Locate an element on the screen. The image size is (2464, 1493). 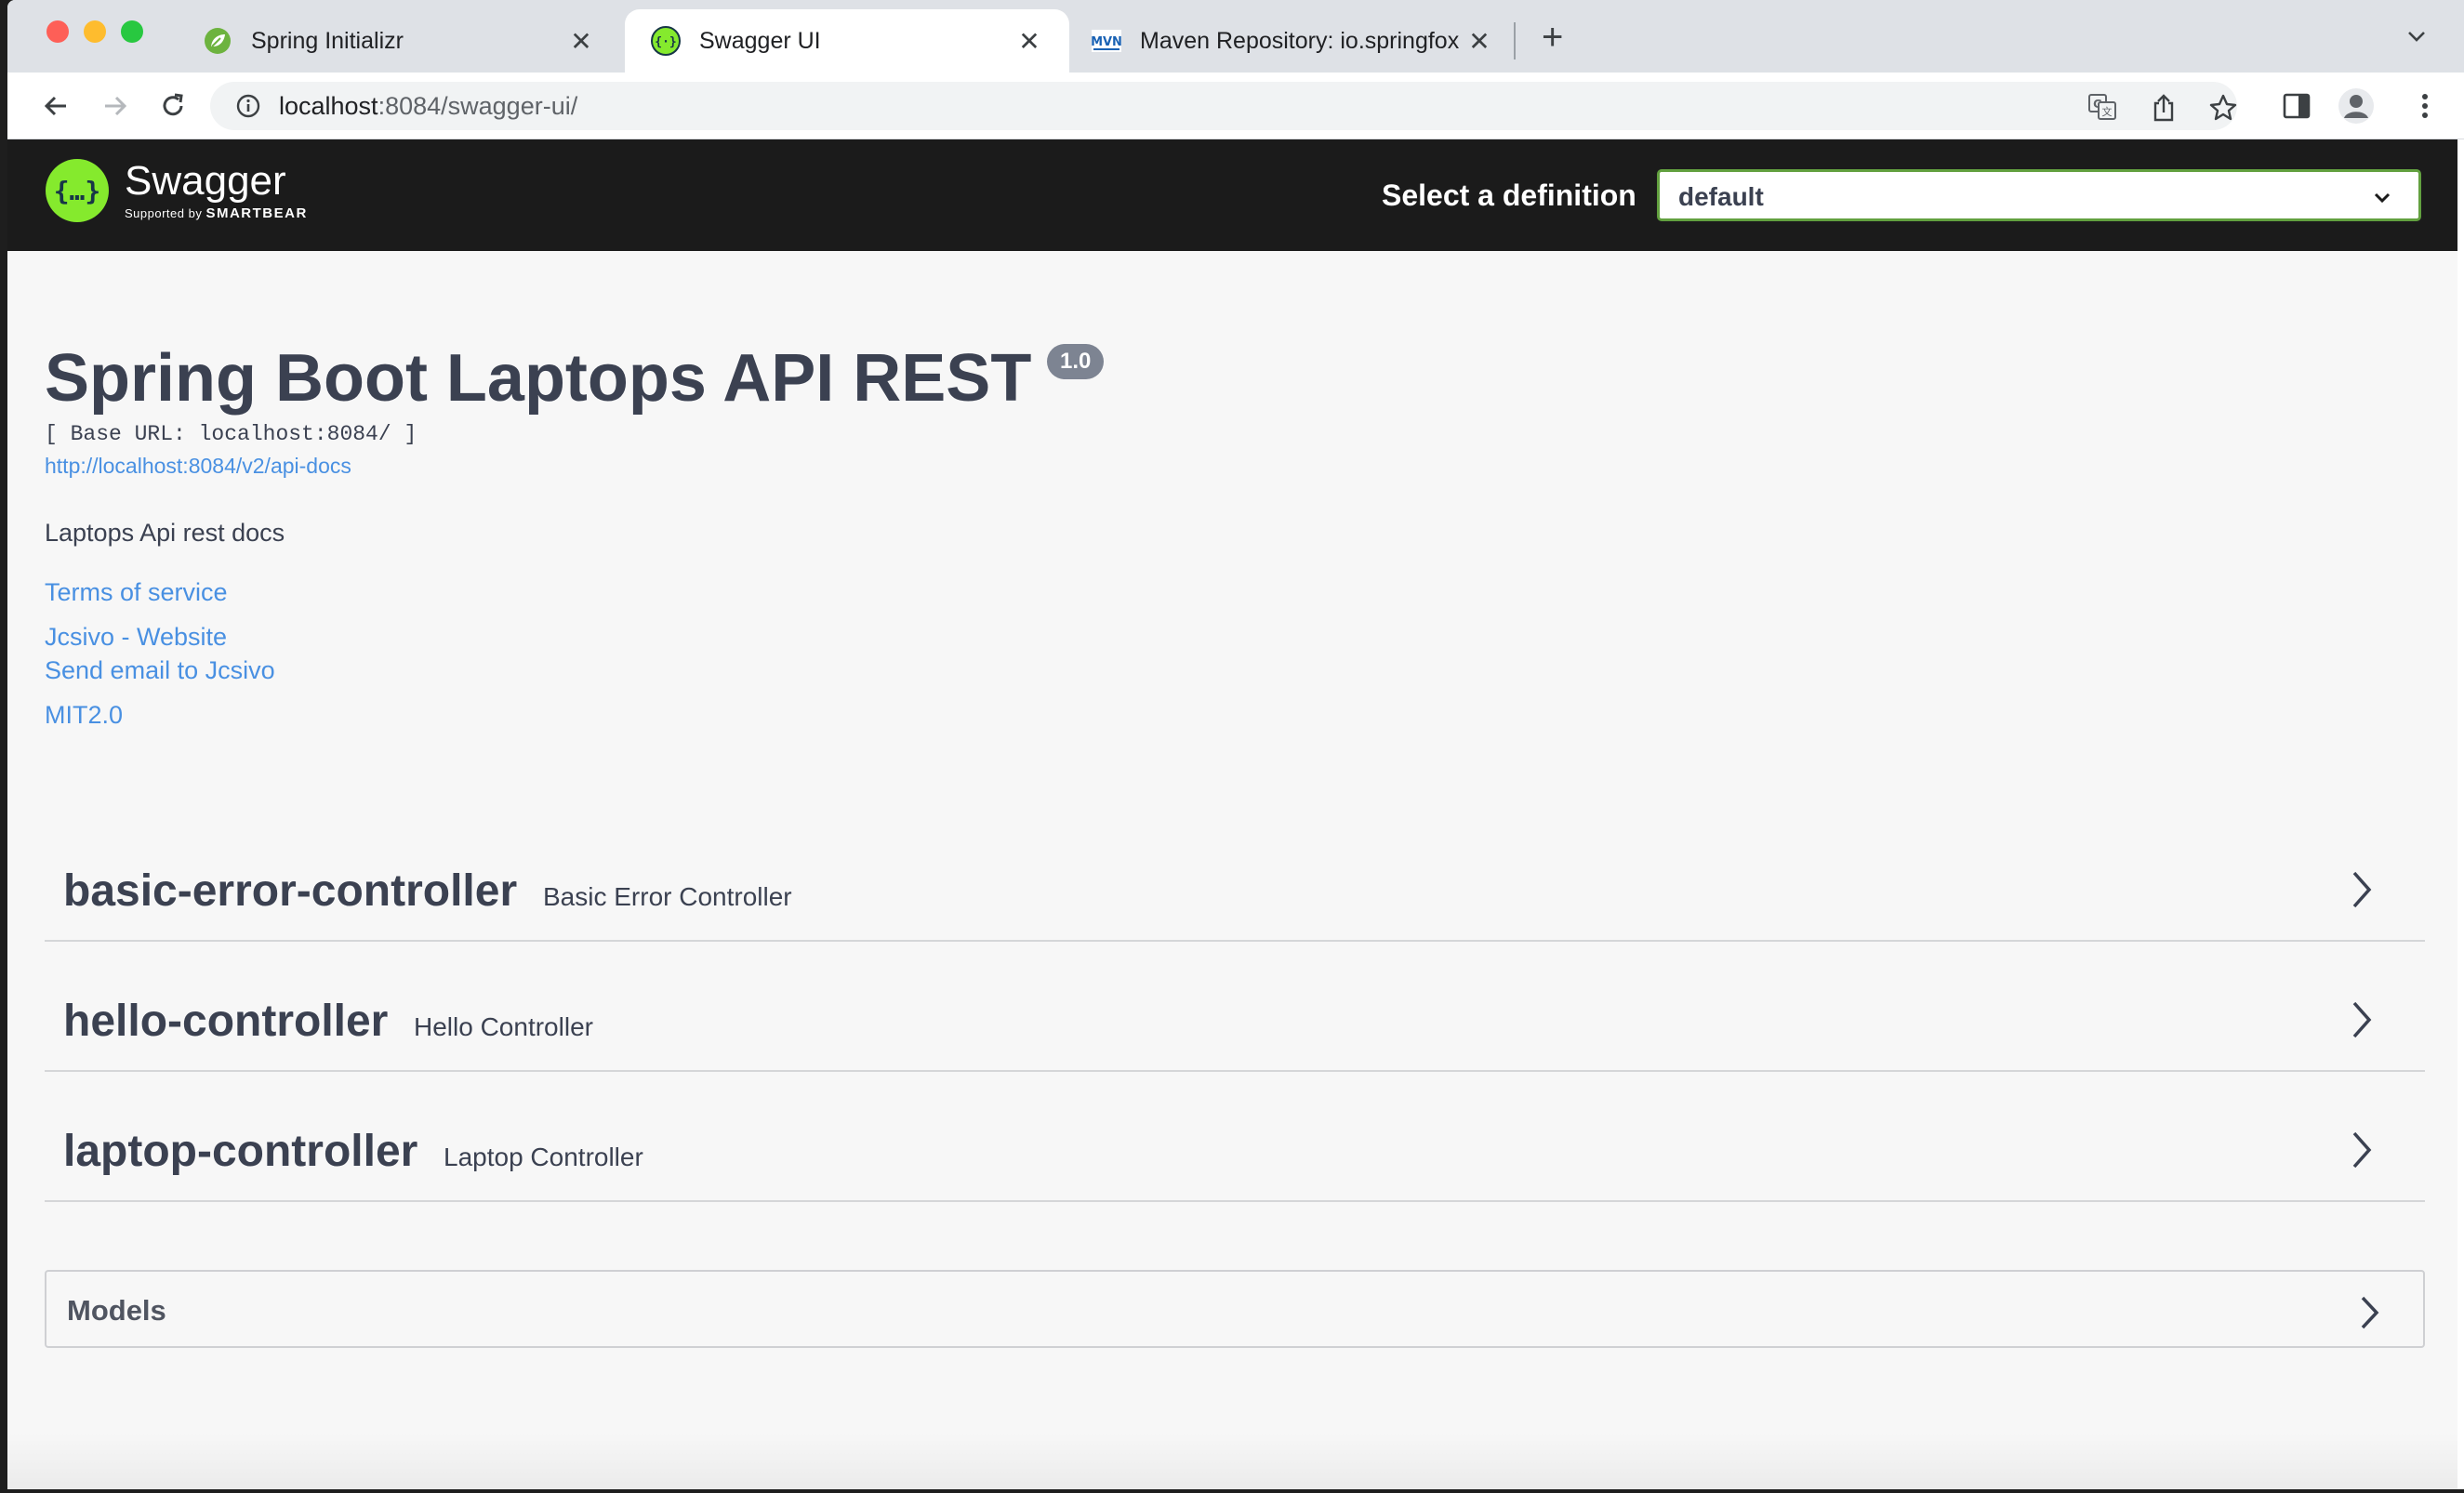
url-host: localhost is located at coordinates (328, 106).